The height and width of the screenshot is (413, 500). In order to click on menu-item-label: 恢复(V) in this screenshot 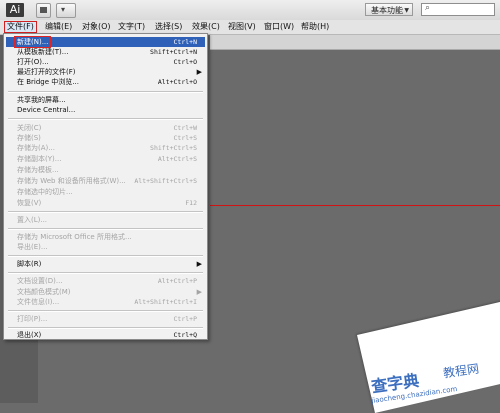, I will do `click(29, 203)`.